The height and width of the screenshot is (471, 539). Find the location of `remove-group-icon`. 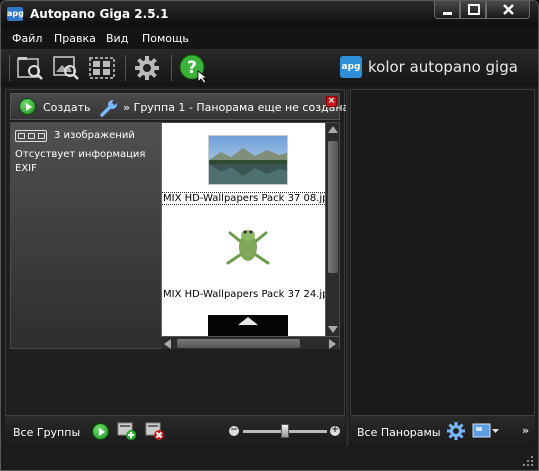

remove-group-icon is located at coordinates (154, 431).